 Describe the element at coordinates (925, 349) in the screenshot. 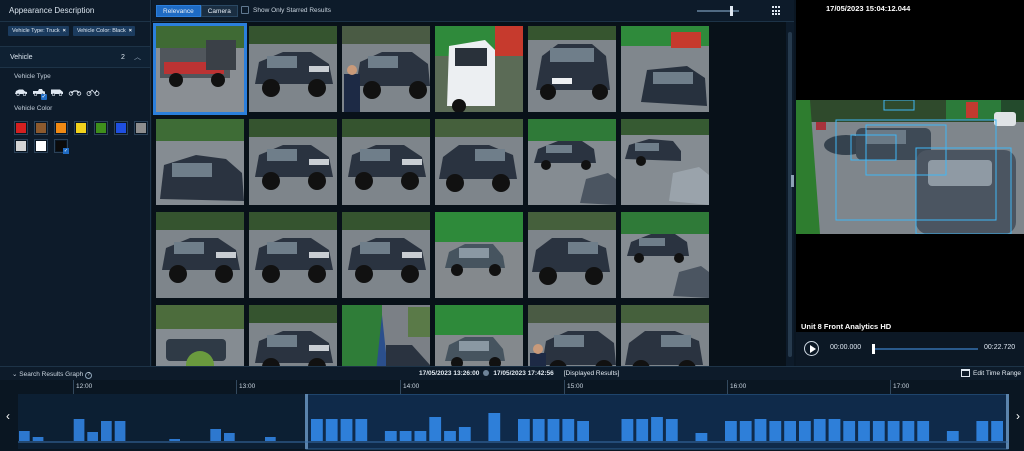

I see `playback-scrubber` at that location.